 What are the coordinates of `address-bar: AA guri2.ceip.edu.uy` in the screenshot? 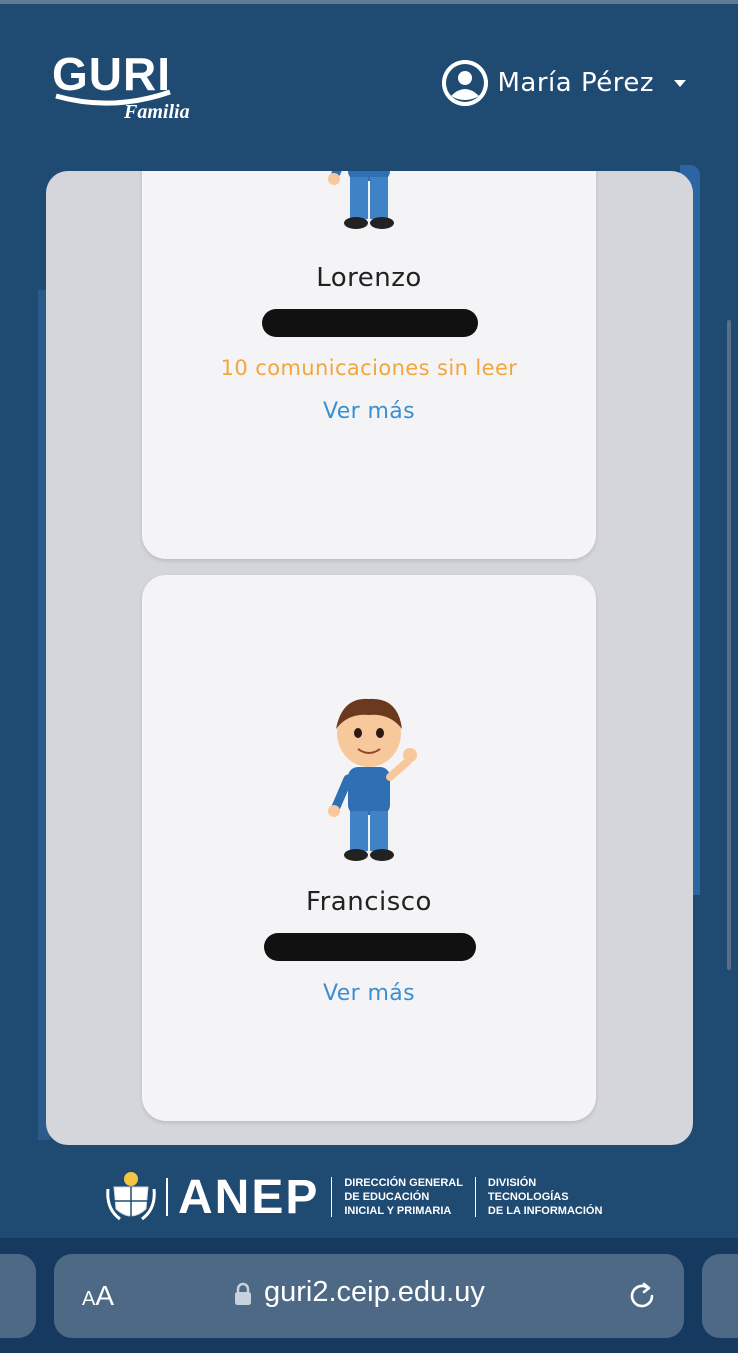 It's located at (369, 1296).